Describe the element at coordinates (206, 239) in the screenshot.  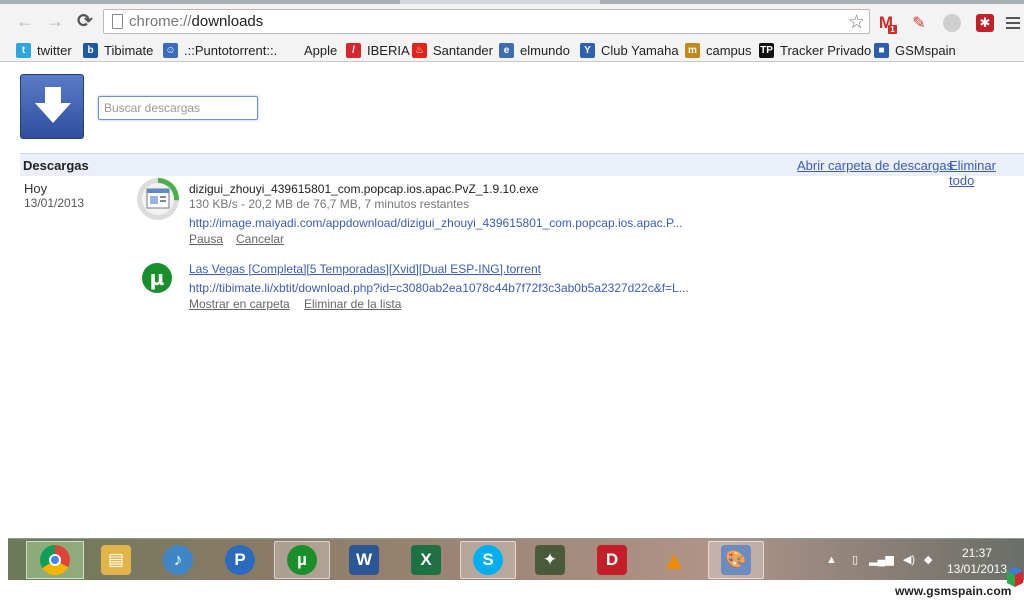
I see `pause-download-link: Pausa` at that location.